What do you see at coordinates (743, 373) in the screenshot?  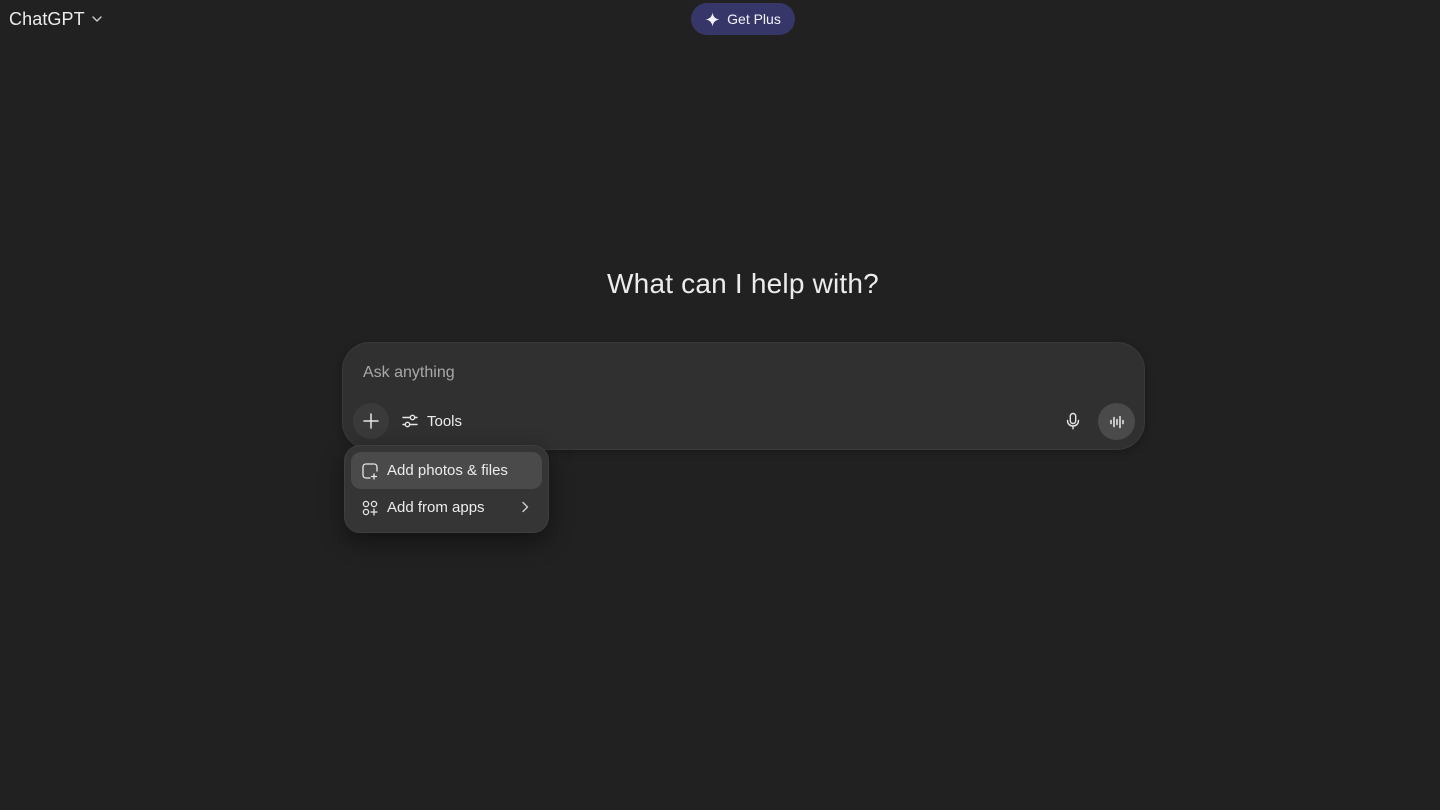 I see `prompt-input` at bounding box center [743, 373].